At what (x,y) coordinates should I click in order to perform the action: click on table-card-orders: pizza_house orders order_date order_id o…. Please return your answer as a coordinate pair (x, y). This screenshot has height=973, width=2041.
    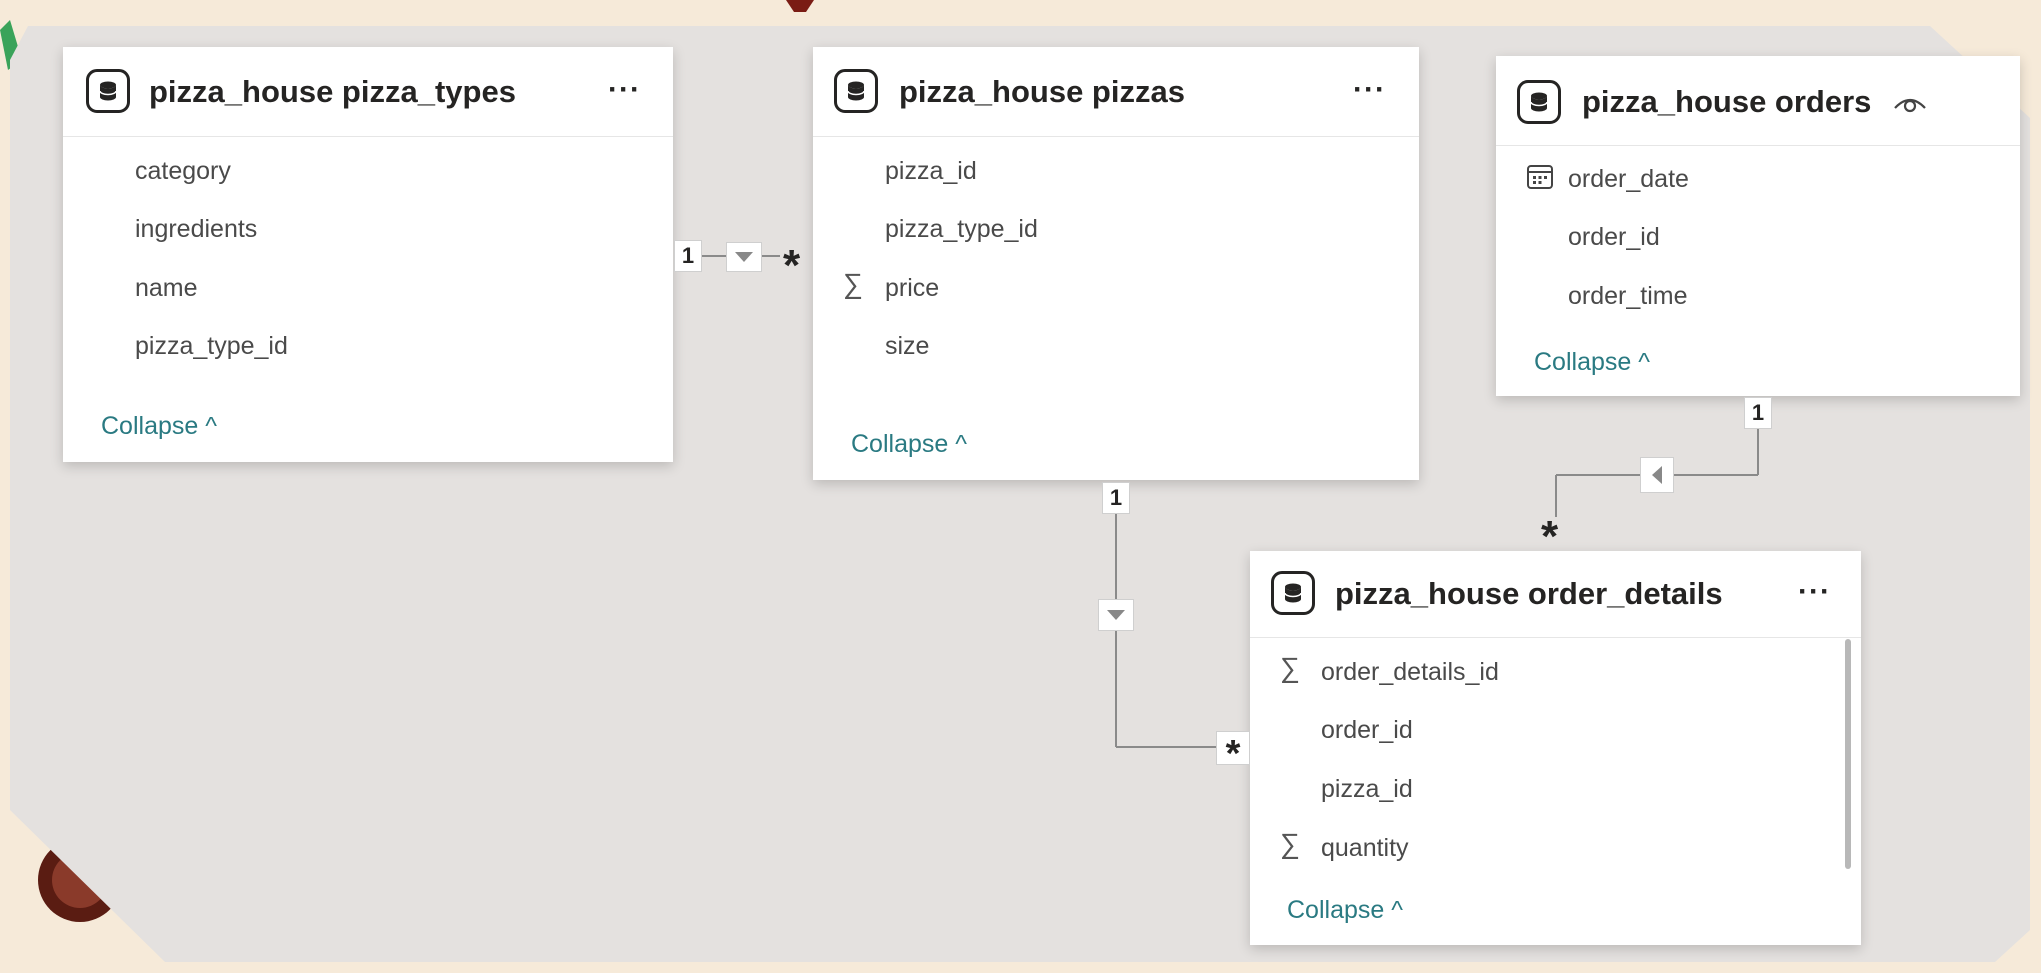
    Looking at the image, I should click on (1758, 226).